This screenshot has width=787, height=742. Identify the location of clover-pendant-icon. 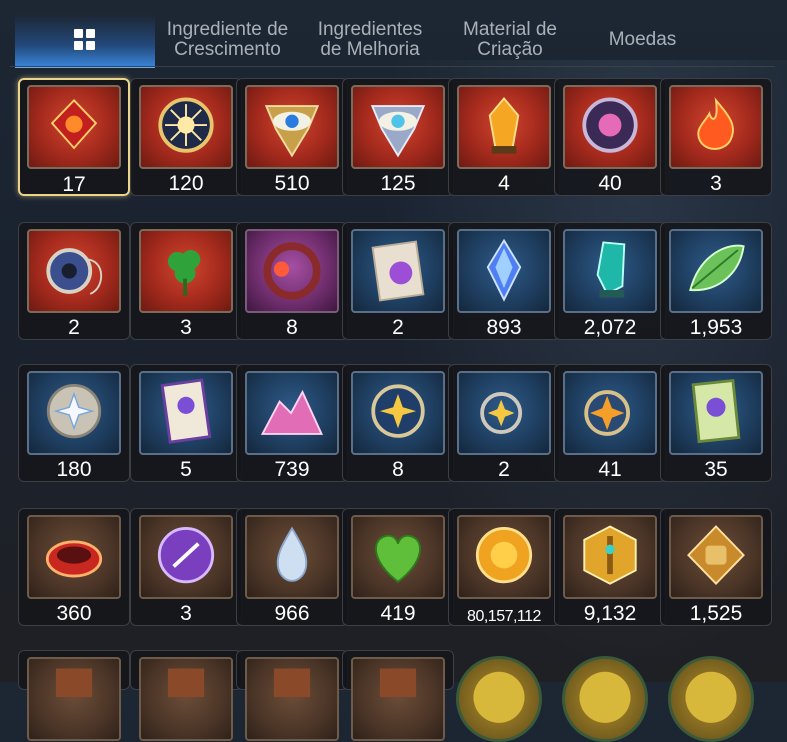
(186, 271).